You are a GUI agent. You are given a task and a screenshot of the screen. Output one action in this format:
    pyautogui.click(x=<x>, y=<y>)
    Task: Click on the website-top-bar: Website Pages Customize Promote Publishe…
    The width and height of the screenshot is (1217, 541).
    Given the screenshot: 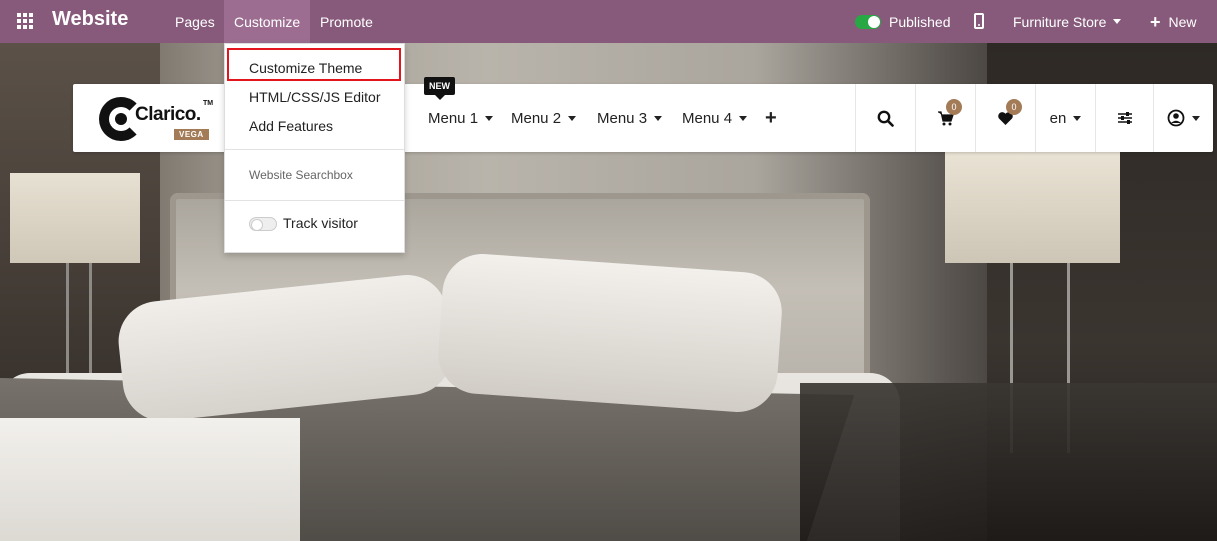 What is the action you would take?
    pyautogui.click(x=608, y=21)
    